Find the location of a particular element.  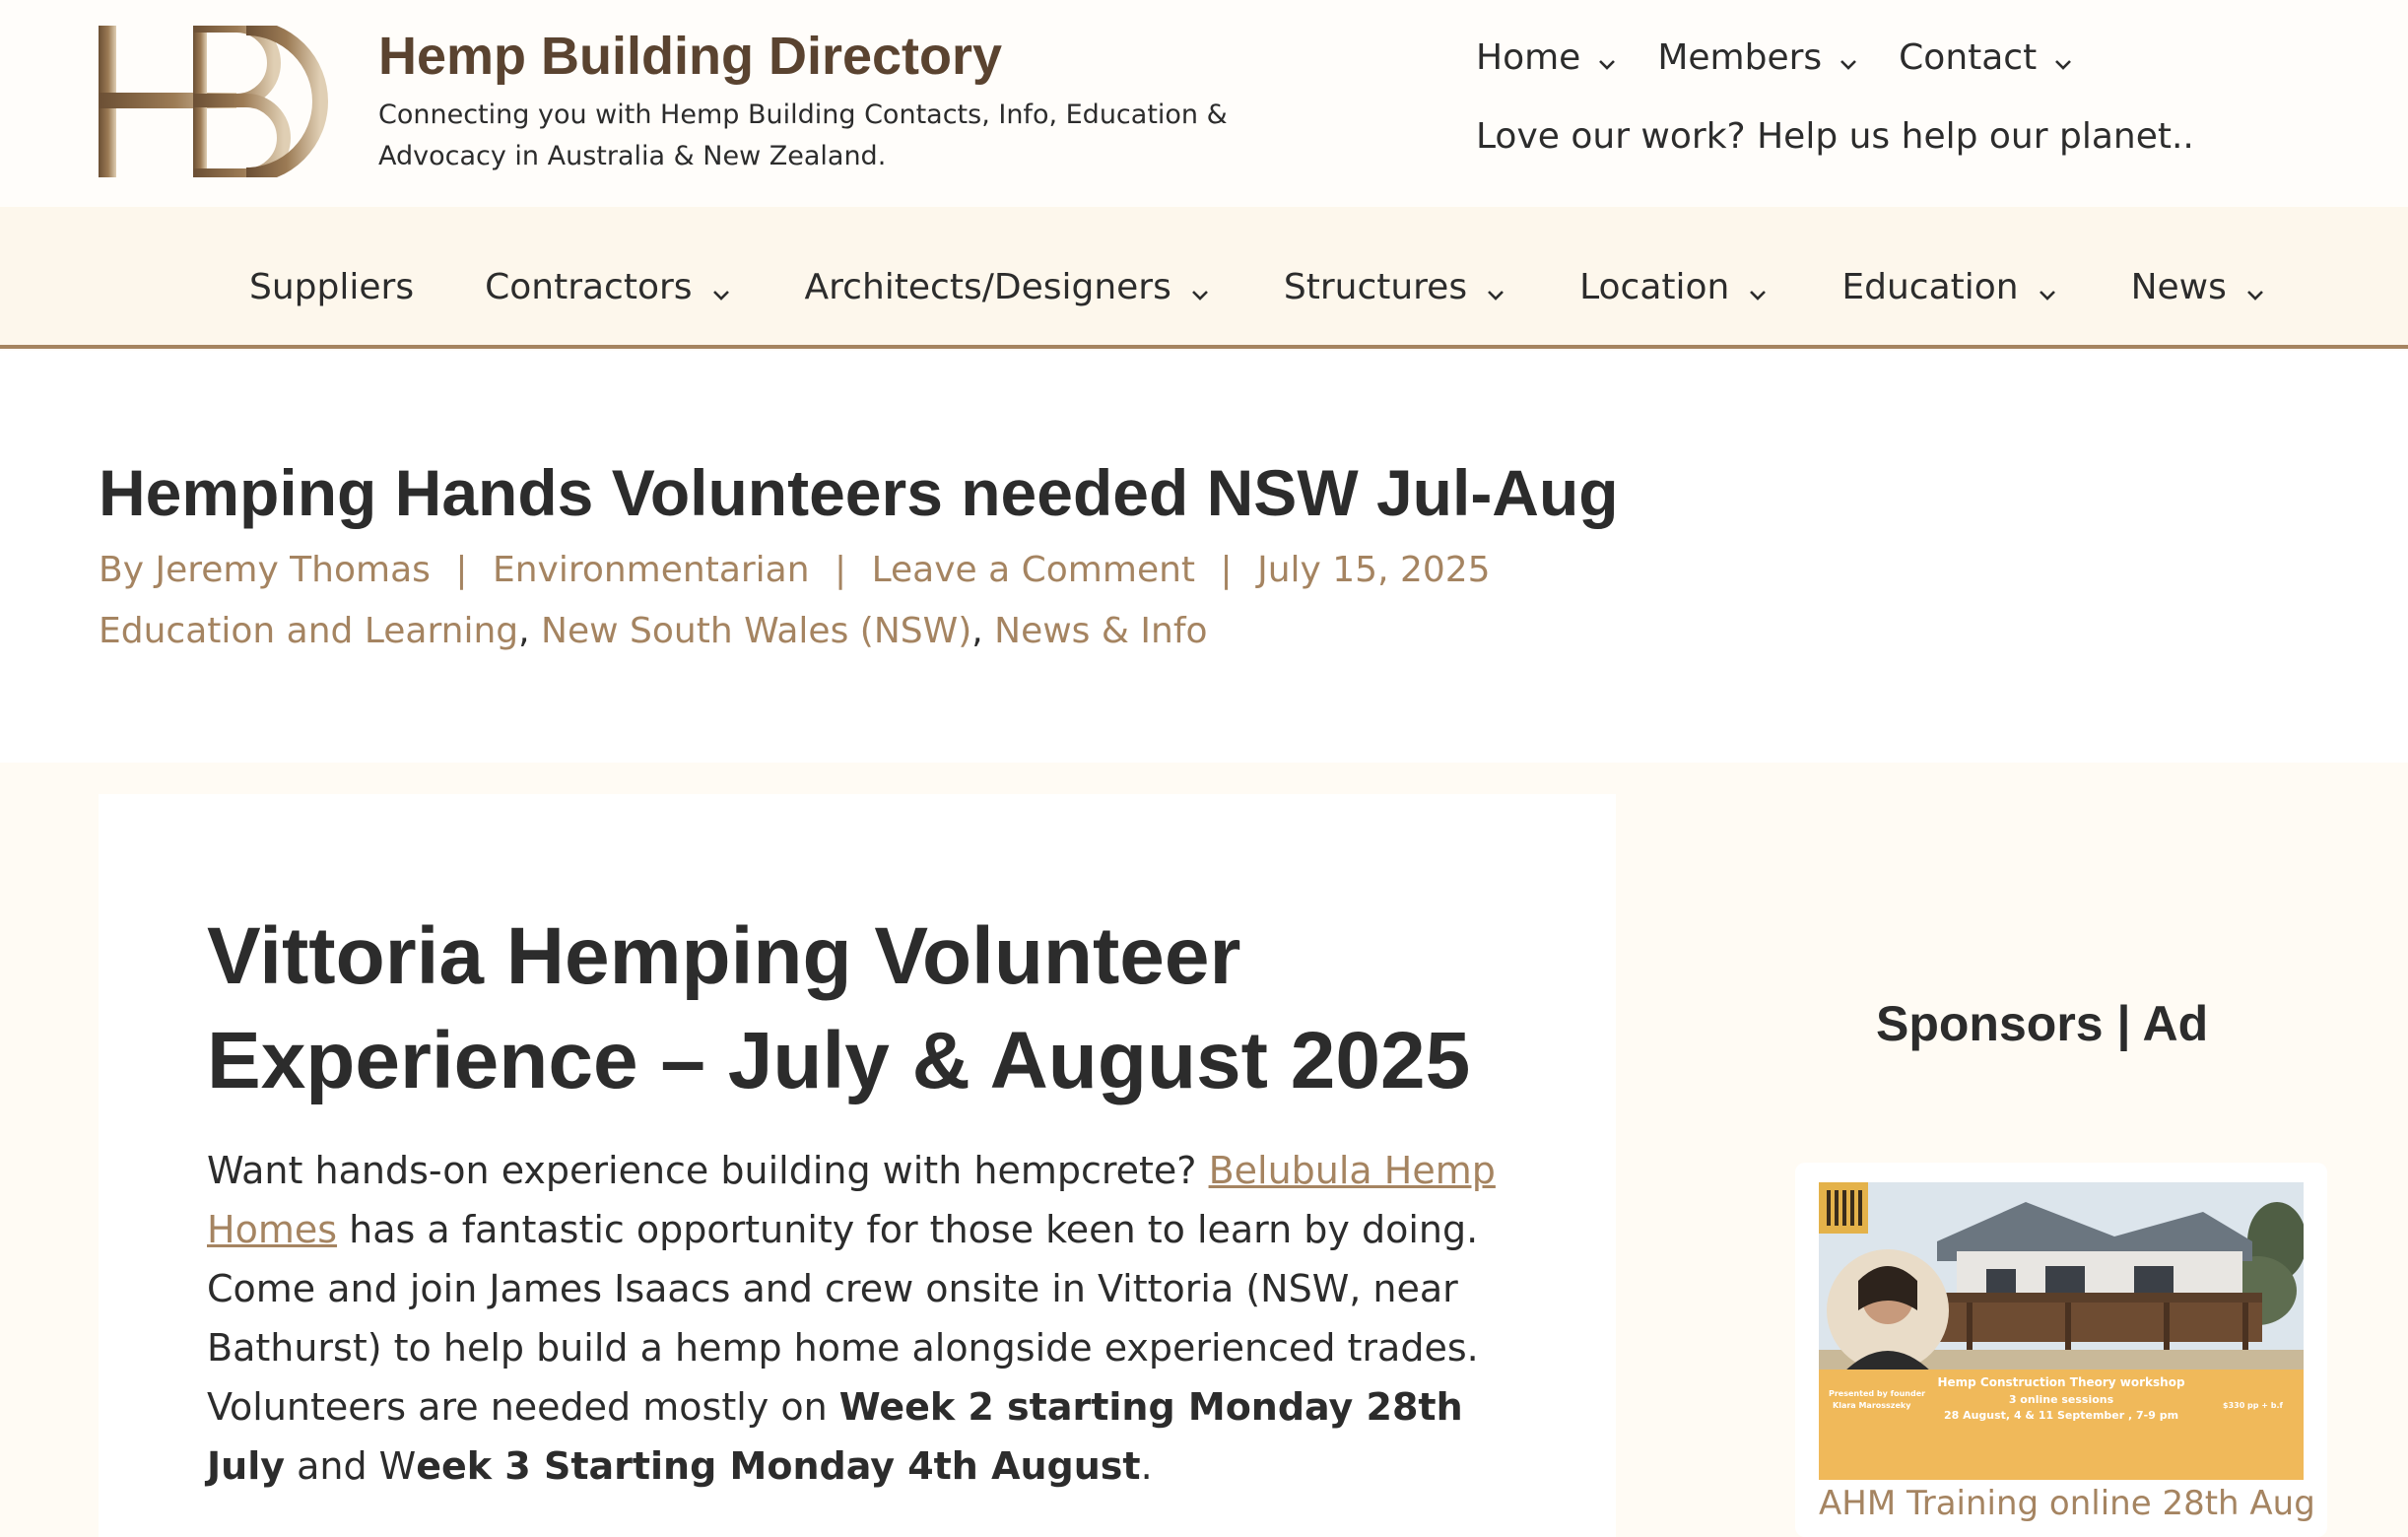

top-nav-label: Home is located at coordinates (1528, 58).